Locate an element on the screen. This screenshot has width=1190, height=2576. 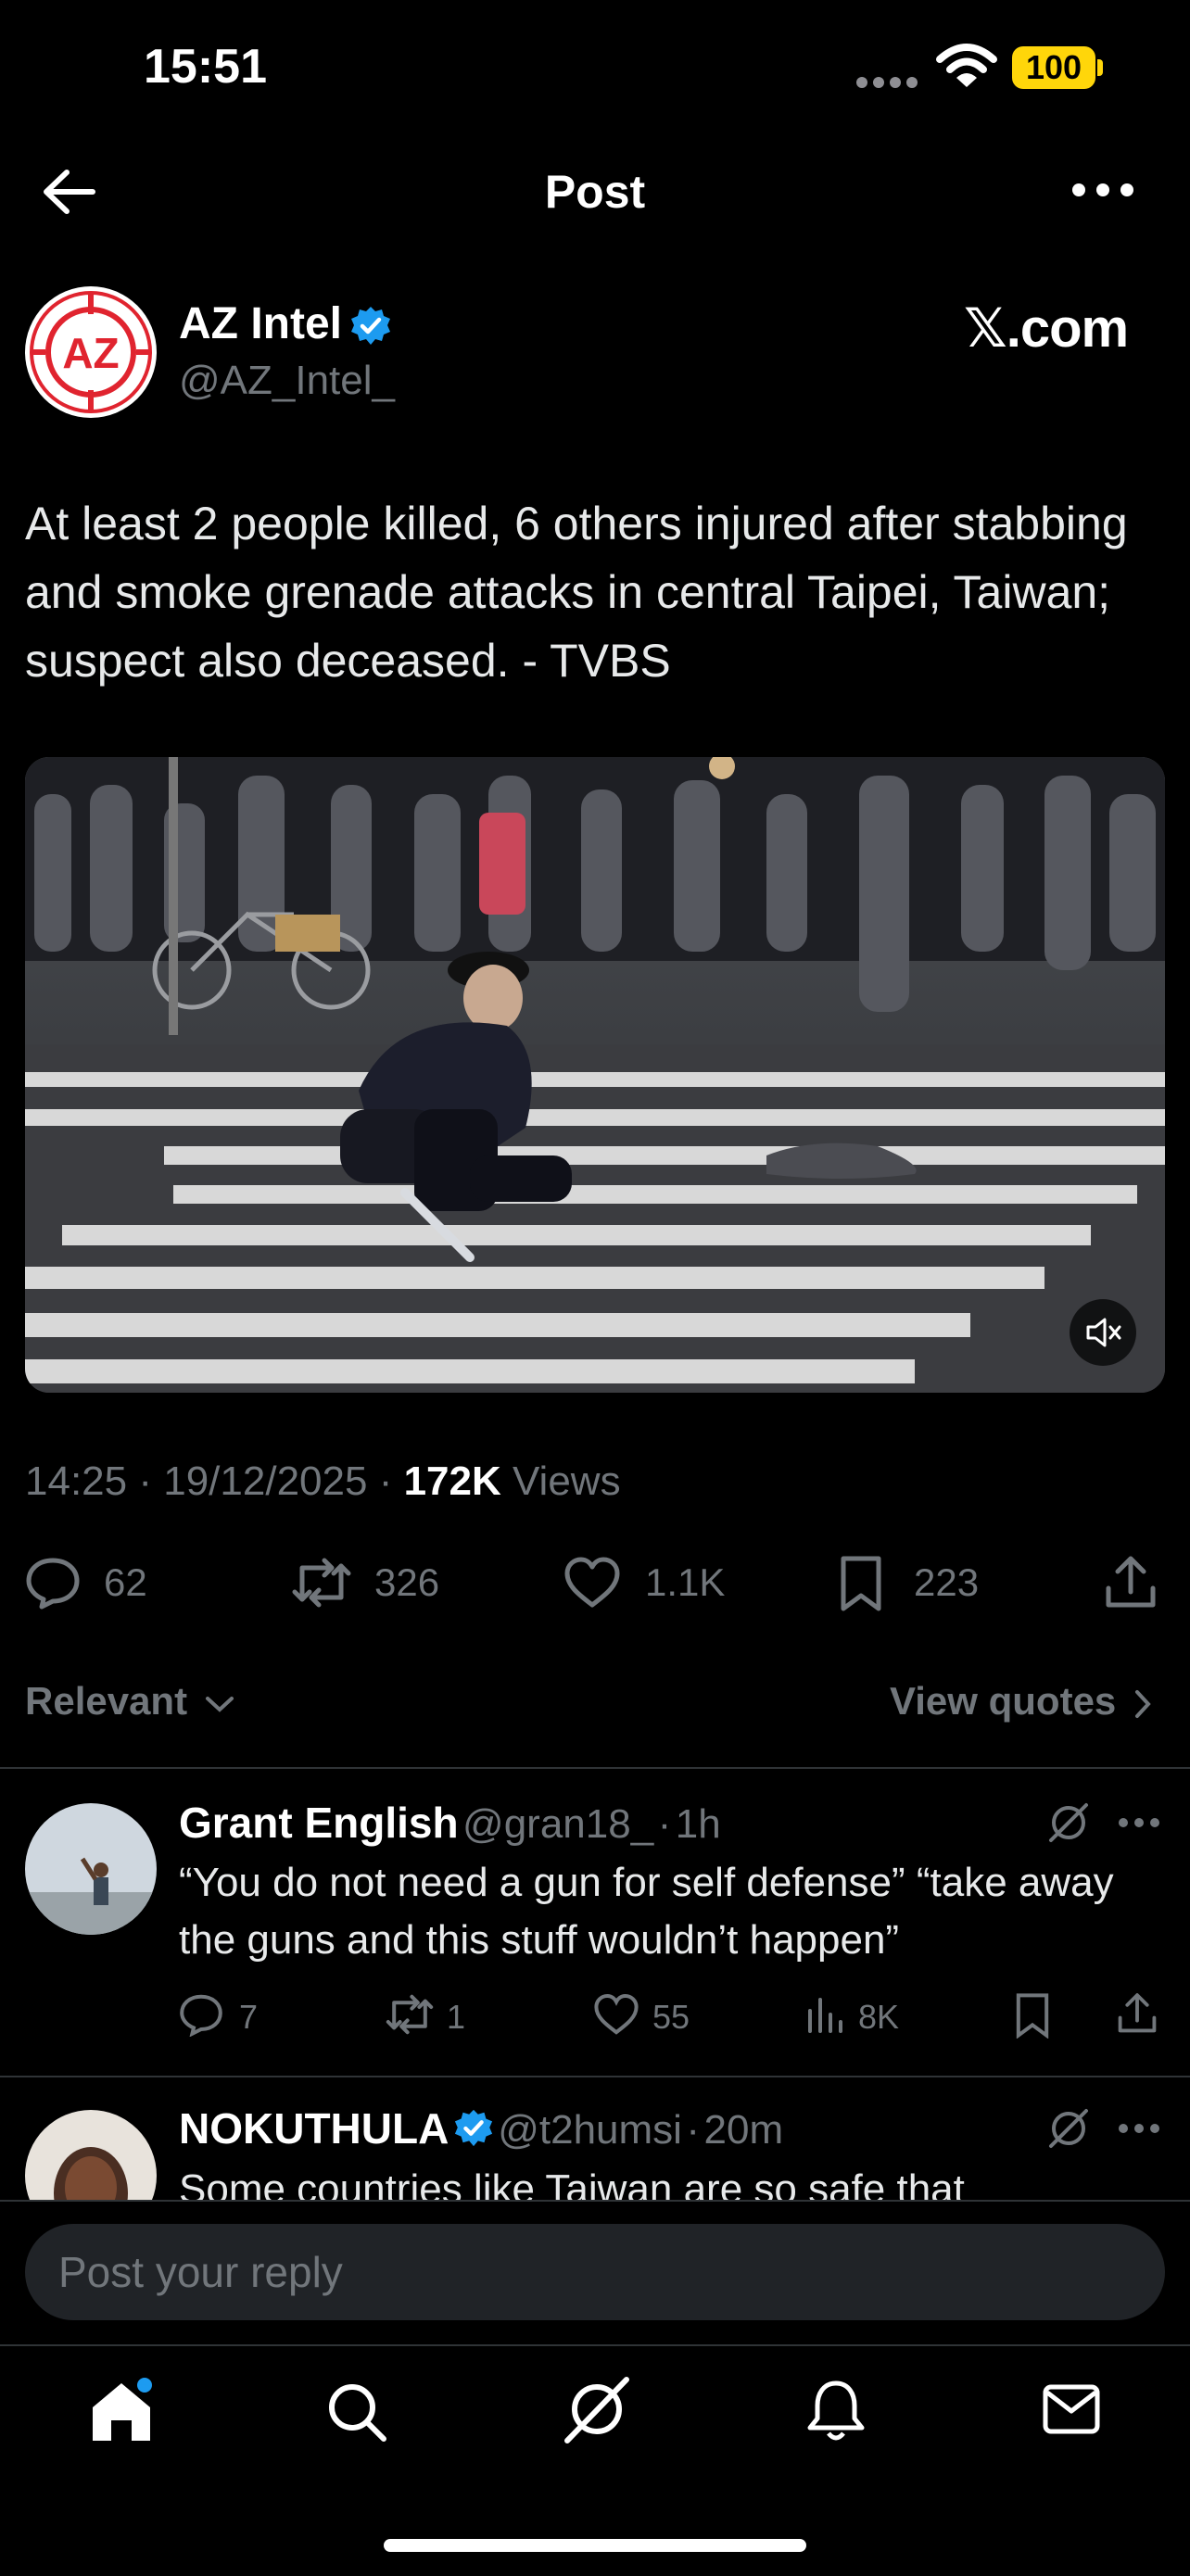
views-count: 172K is located at coordinates (452, 1481).